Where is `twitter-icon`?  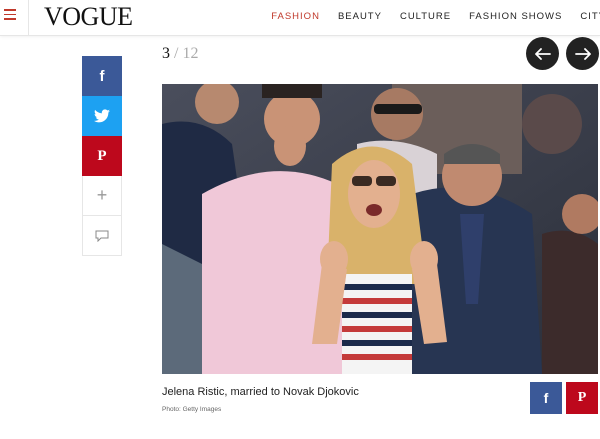 twitter-icon is located at coordinates (102, 116).